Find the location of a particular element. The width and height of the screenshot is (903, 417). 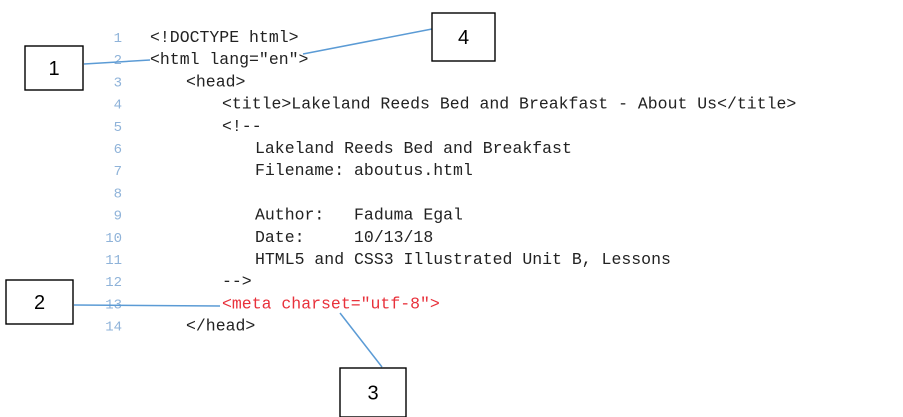

callout-label: 3 is located at coordinates (372, 394).